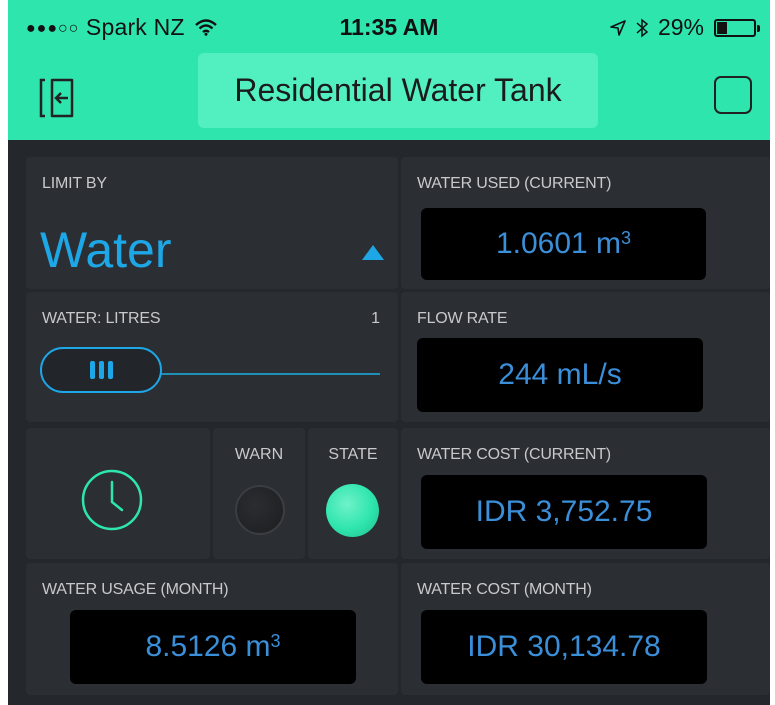 This screenshot has width=775, height=705. I want to click on water-cost-month-value: IDR 30,134.78, so click(564, 646).